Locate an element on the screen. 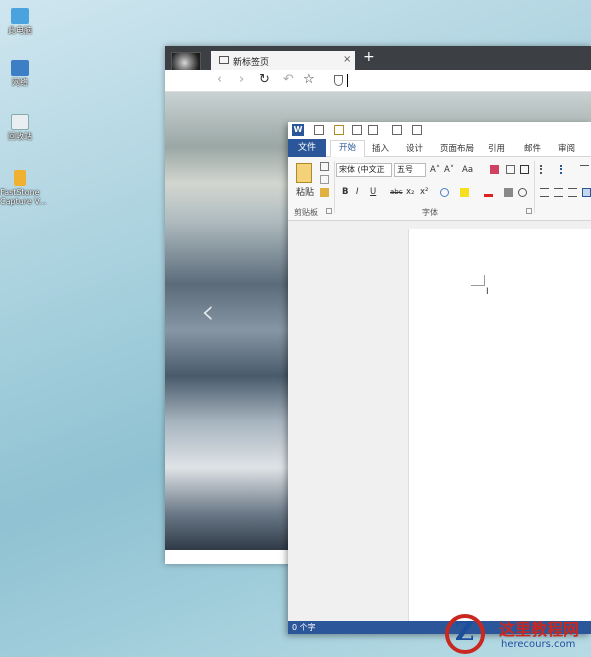 This screenshot has width=591, height=657. tab-layout: 页面布局 is located at coordinates (457, 148).